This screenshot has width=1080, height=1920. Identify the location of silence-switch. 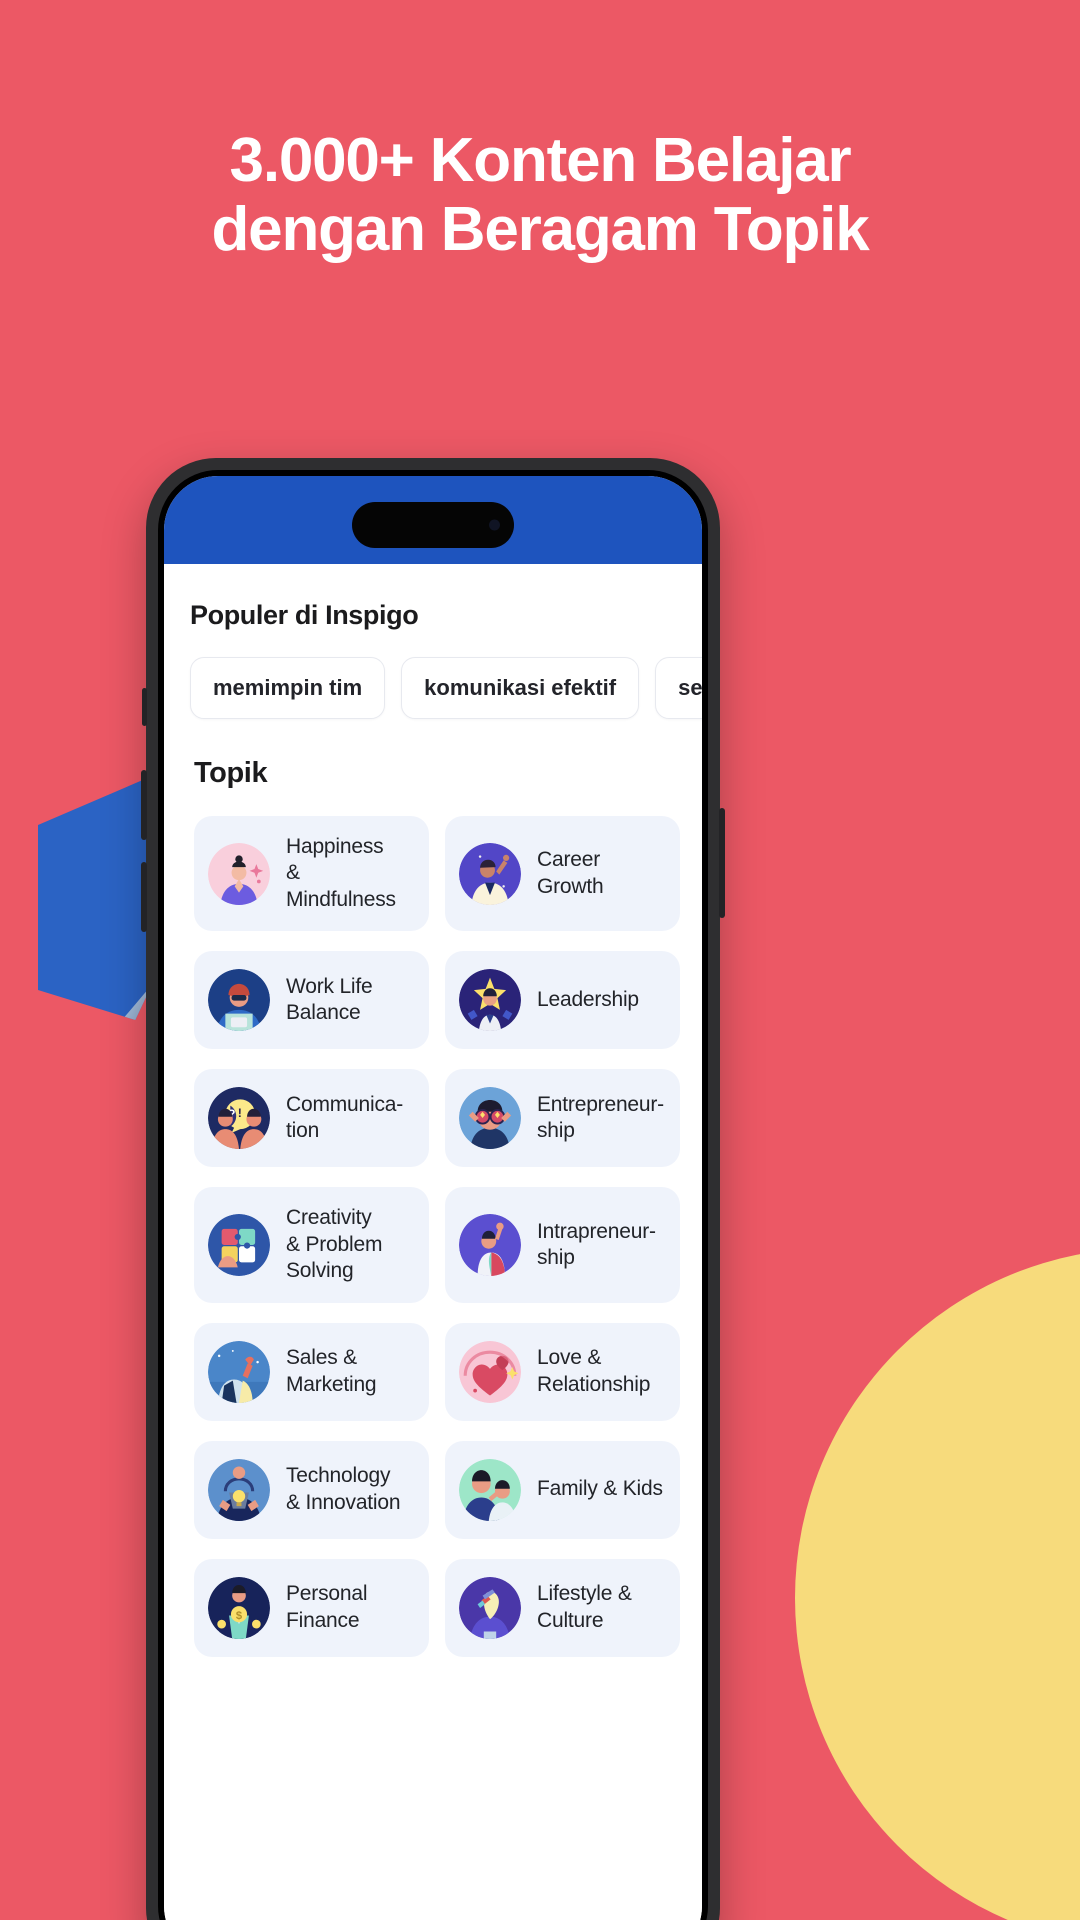
(144, 707).